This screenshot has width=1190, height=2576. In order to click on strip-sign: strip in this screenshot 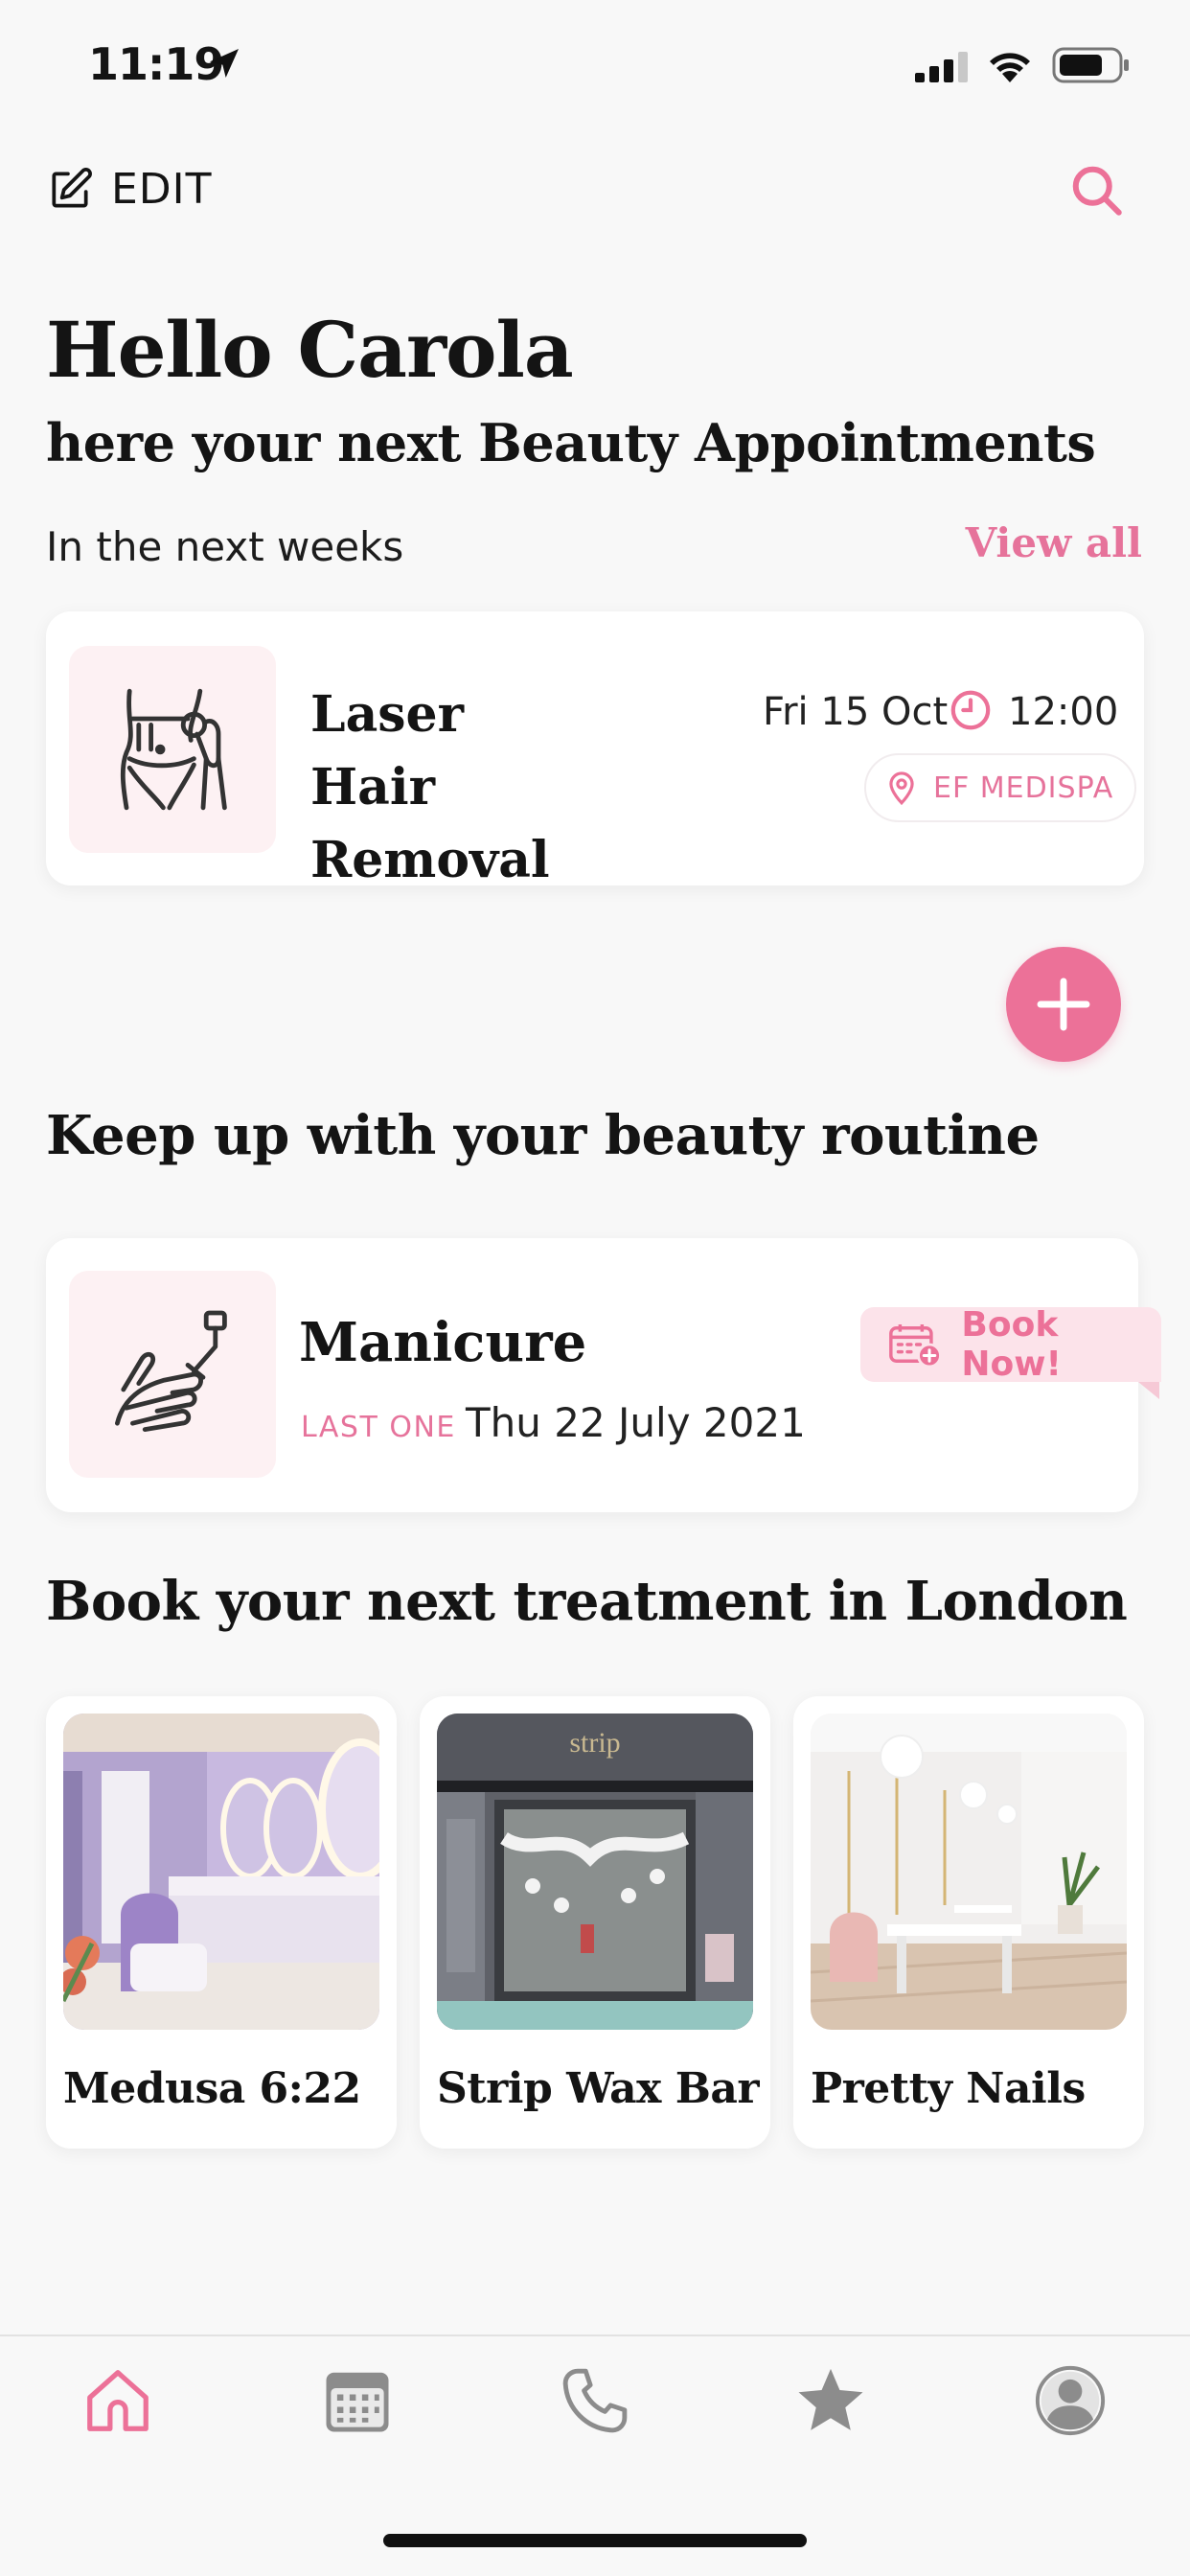, I will do `click(594, 1743)`.